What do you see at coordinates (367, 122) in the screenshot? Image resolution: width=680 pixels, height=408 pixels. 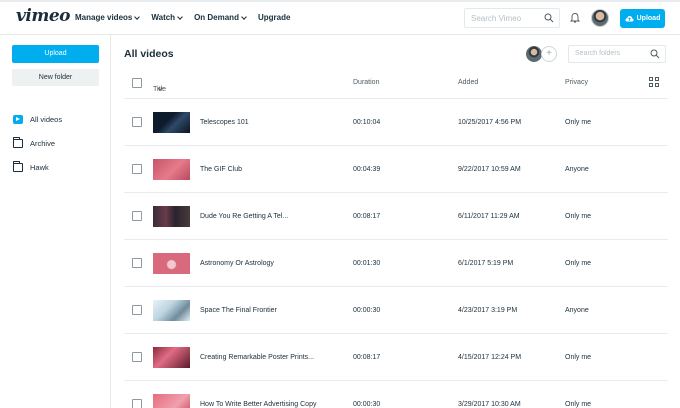 I see `video-duration: 00:10:04` at bounding box center [367, 122].